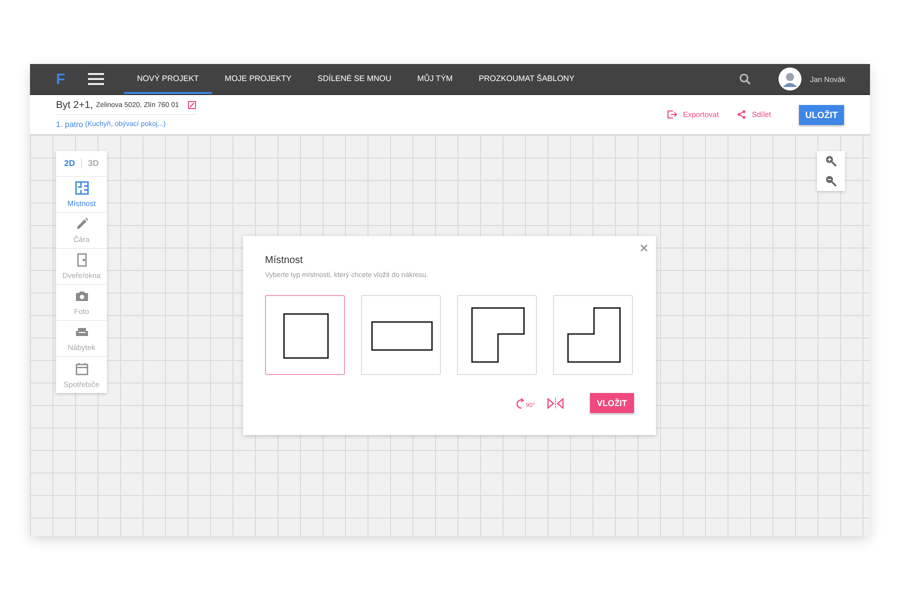 The width and height of the screenshot is (900, 600). What do you see at coordinates (258, 79) in the screenshot?
I see `nav-tab: MOJE PROJEKTY` at bounding box center [258, 79].